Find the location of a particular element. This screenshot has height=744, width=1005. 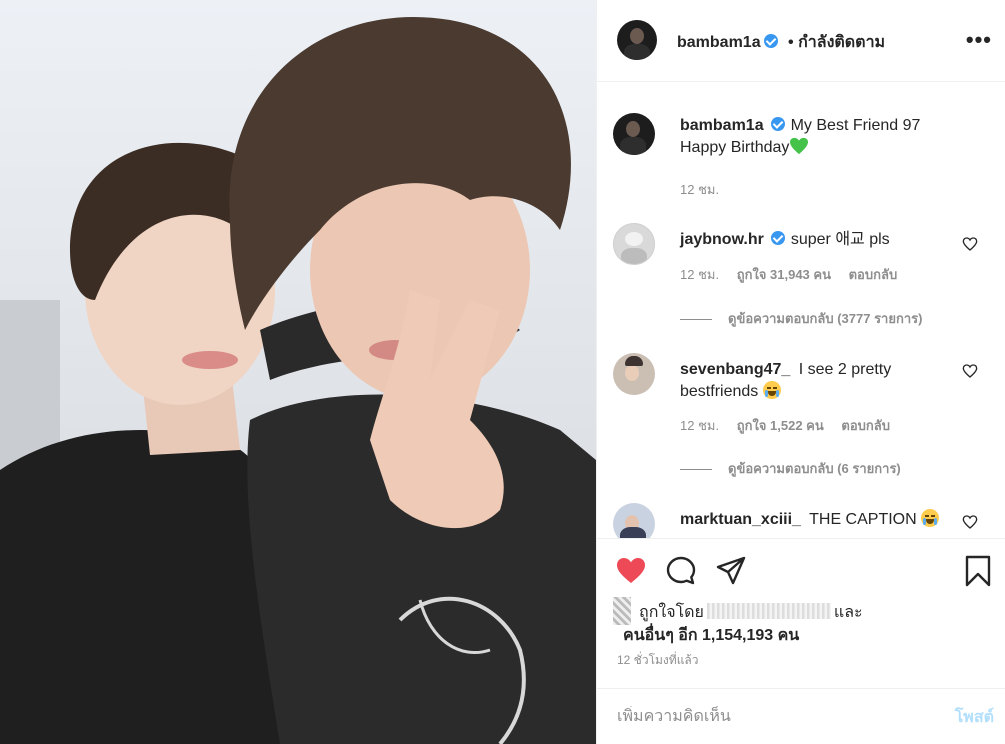

post-header: bambam1a • กำลังติดตาม ••• is located at coordinates (801, 41).